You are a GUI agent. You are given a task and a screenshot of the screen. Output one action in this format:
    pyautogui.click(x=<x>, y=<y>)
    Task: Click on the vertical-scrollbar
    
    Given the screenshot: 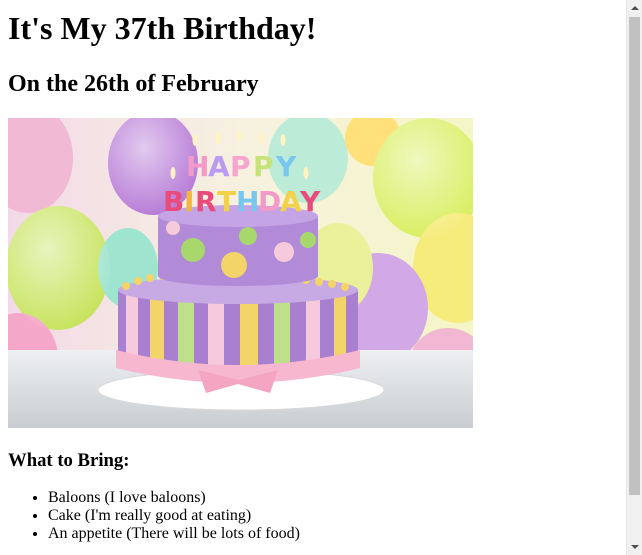 What is the action you would take?
    pyautogui.click(x=634, y=277)
    